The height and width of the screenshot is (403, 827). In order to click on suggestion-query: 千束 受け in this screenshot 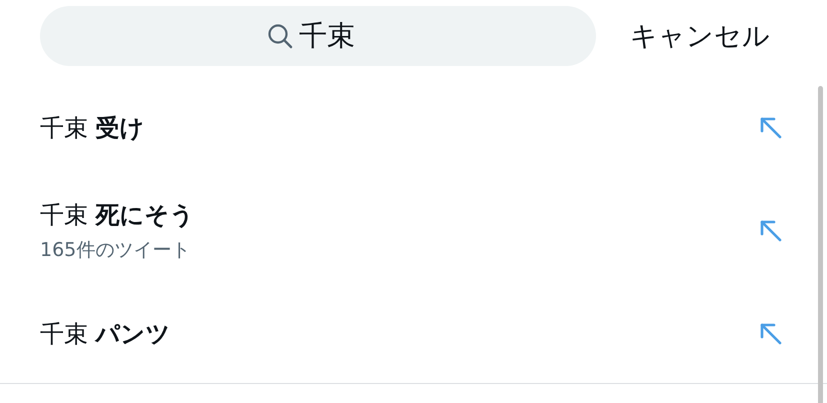, I will do `click(92, 128)`.